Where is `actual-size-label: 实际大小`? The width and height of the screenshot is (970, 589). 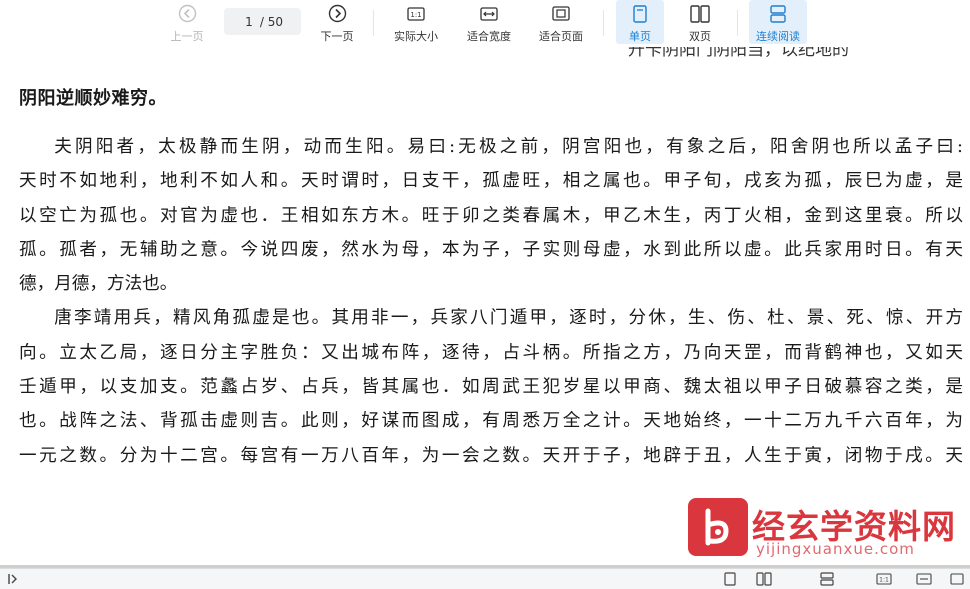
actual-size-label: 实际大小 is located at coordinates (416, 36).